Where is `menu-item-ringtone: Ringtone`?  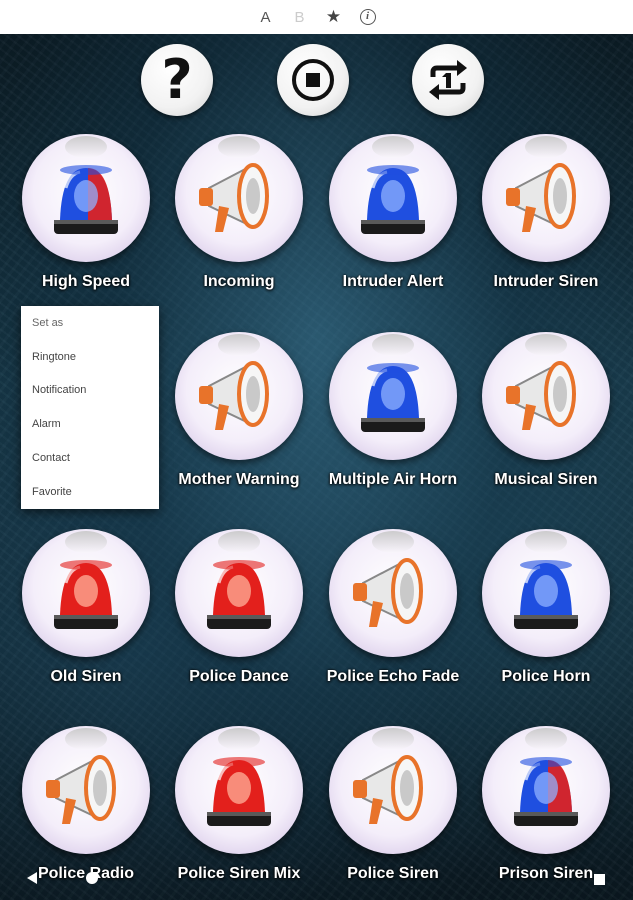 menu-item-ringtone: Ringtone is located at coordinates (90, 357).